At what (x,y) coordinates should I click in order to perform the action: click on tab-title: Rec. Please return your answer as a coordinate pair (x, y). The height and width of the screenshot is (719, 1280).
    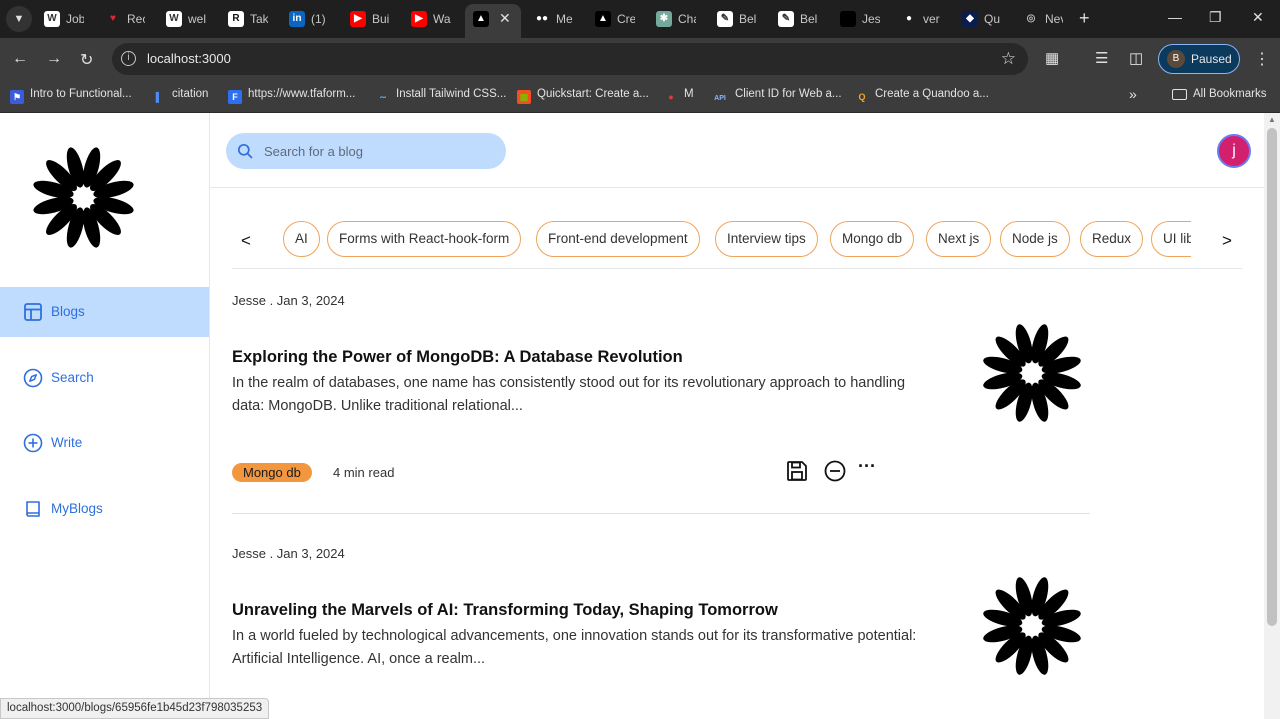
    Looking at the image, I should click on (136, 19).